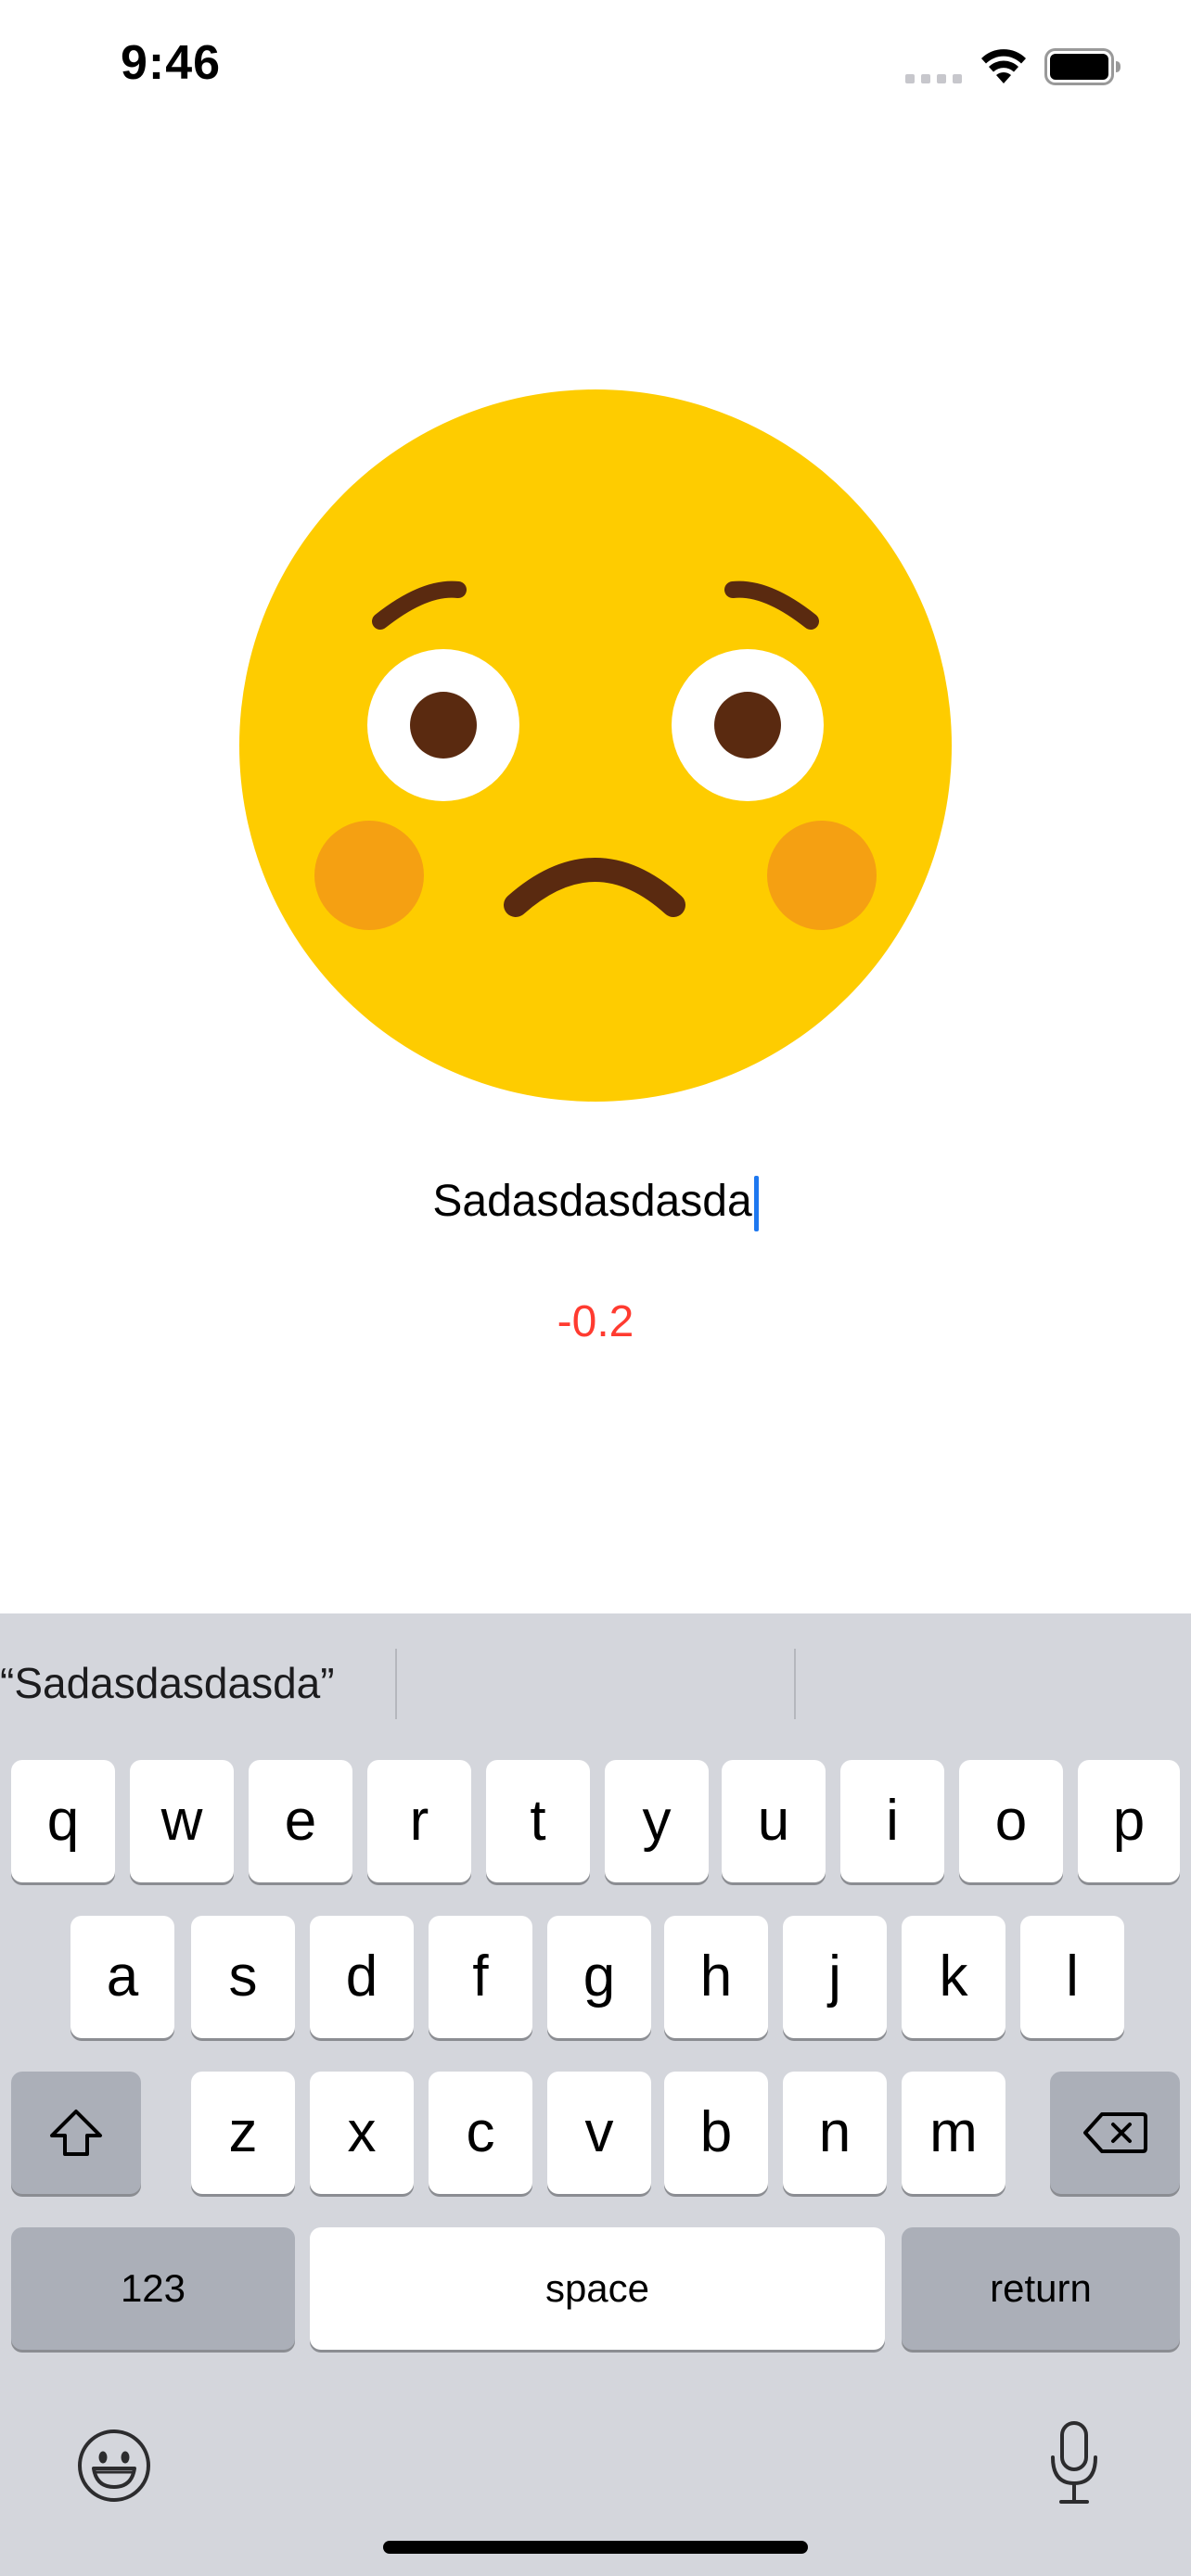  I want to click on key-o: o, so click(1011, 1821).